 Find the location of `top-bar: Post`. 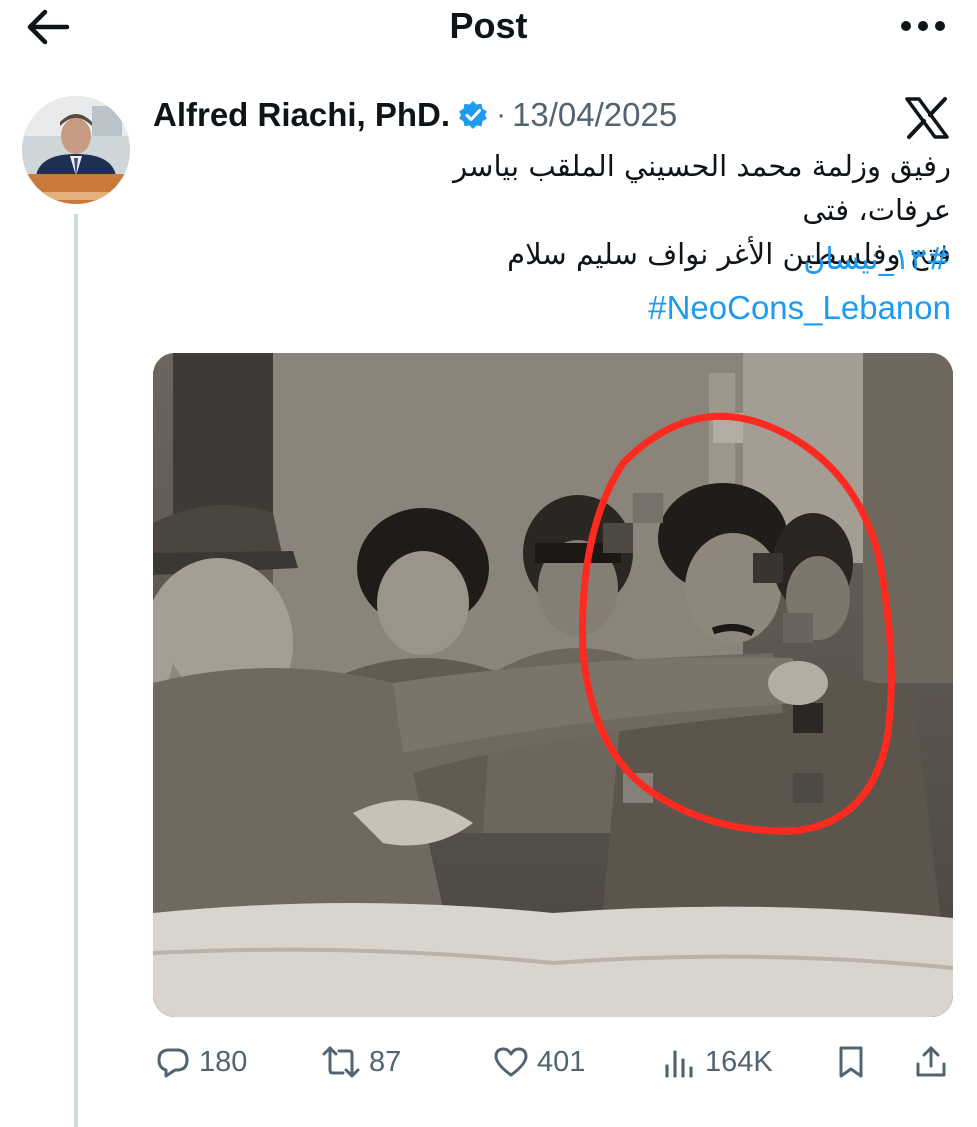

top-bar: Post is located at coordinates (488, 30).